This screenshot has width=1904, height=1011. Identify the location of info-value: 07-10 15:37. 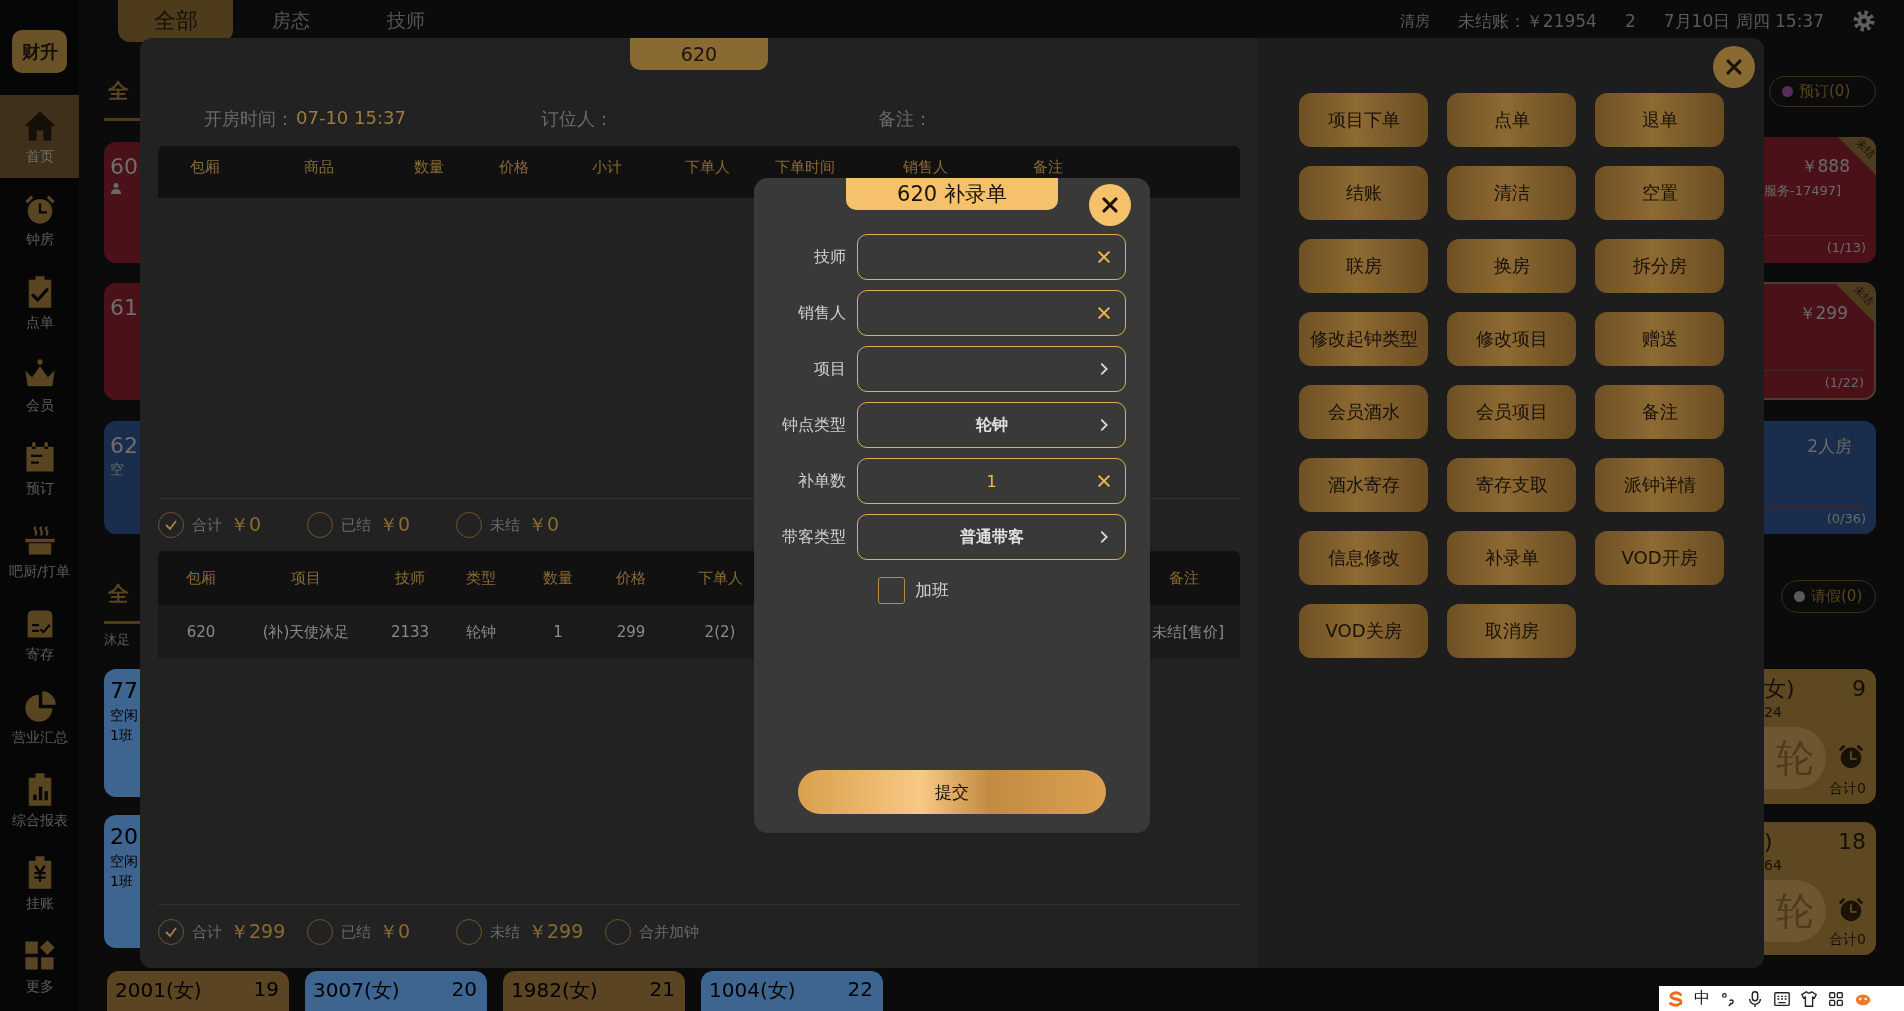
(351, 118).